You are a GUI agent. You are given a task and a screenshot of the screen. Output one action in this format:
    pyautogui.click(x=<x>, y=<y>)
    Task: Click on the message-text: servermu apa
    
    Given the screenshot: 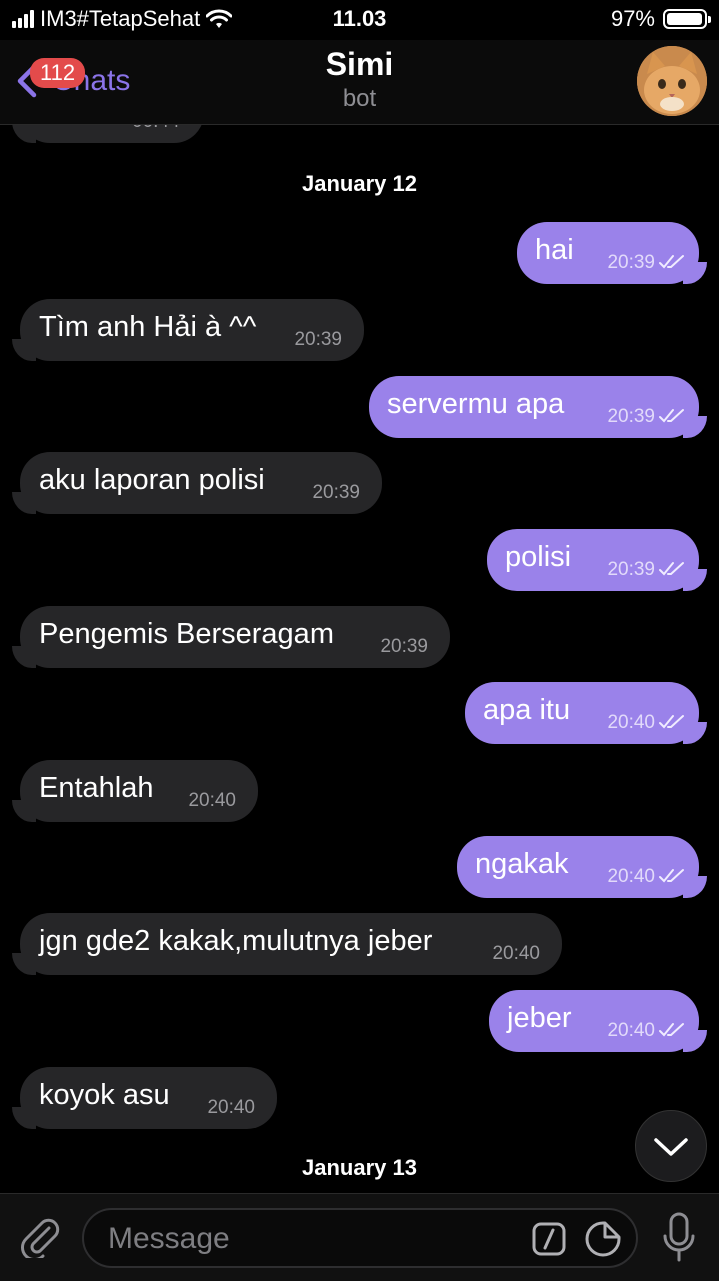 What is the action you would take?
    pyautogui.click(x=476, y=404)
    